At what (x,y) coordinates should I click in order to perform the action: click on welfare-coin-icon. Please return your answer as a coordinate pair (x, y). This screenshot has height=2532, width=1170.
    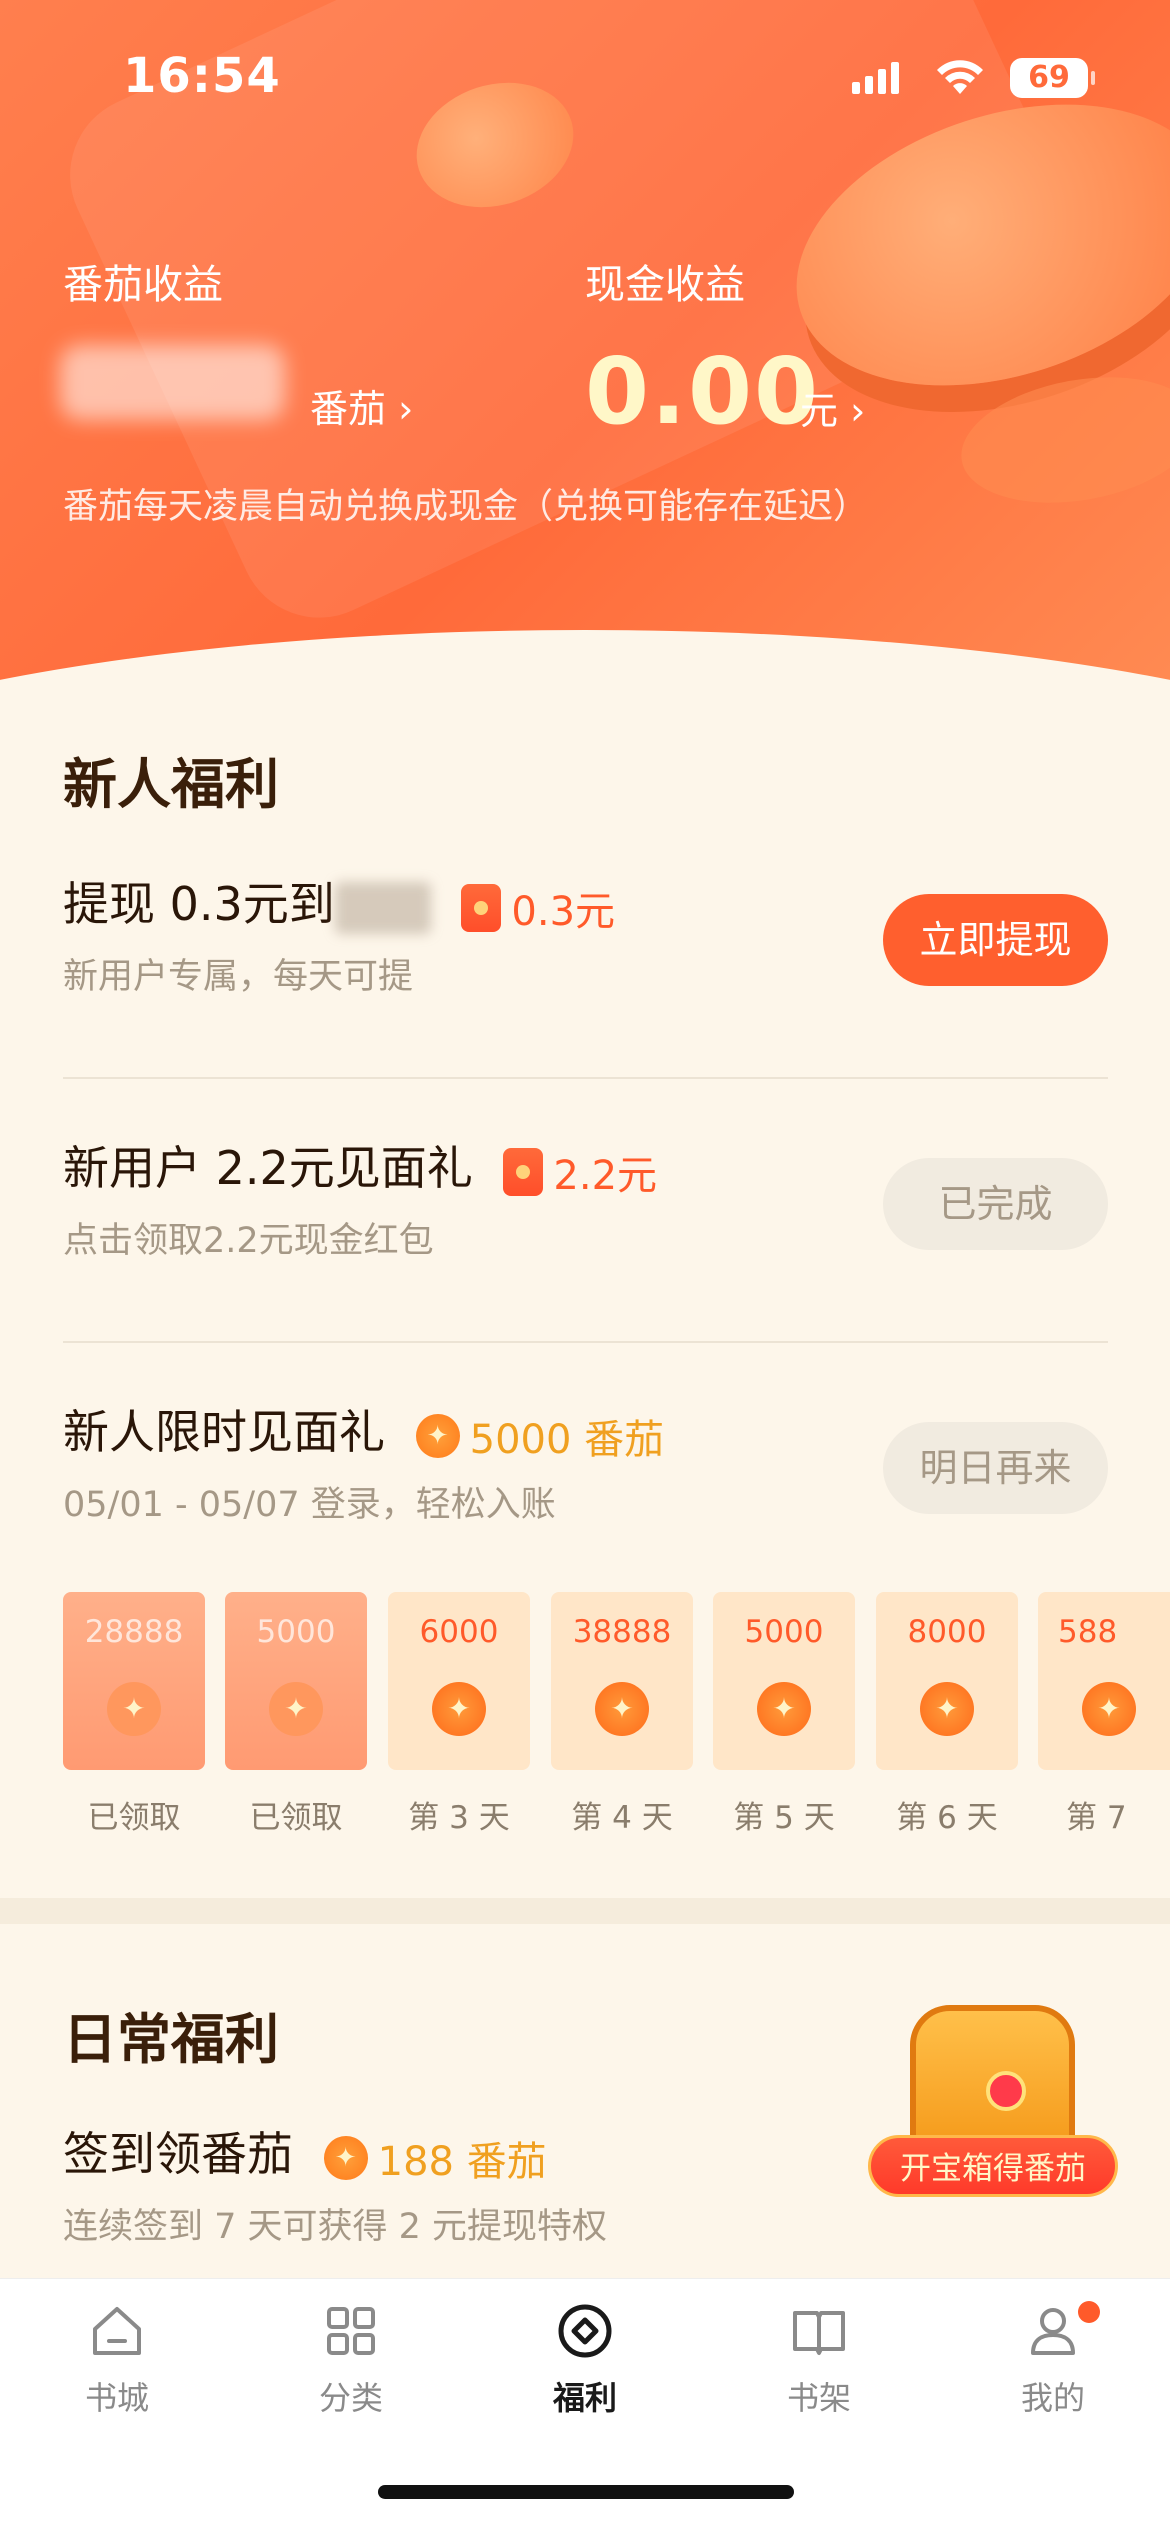
    Looking at the image, I should click on (585, 2331).